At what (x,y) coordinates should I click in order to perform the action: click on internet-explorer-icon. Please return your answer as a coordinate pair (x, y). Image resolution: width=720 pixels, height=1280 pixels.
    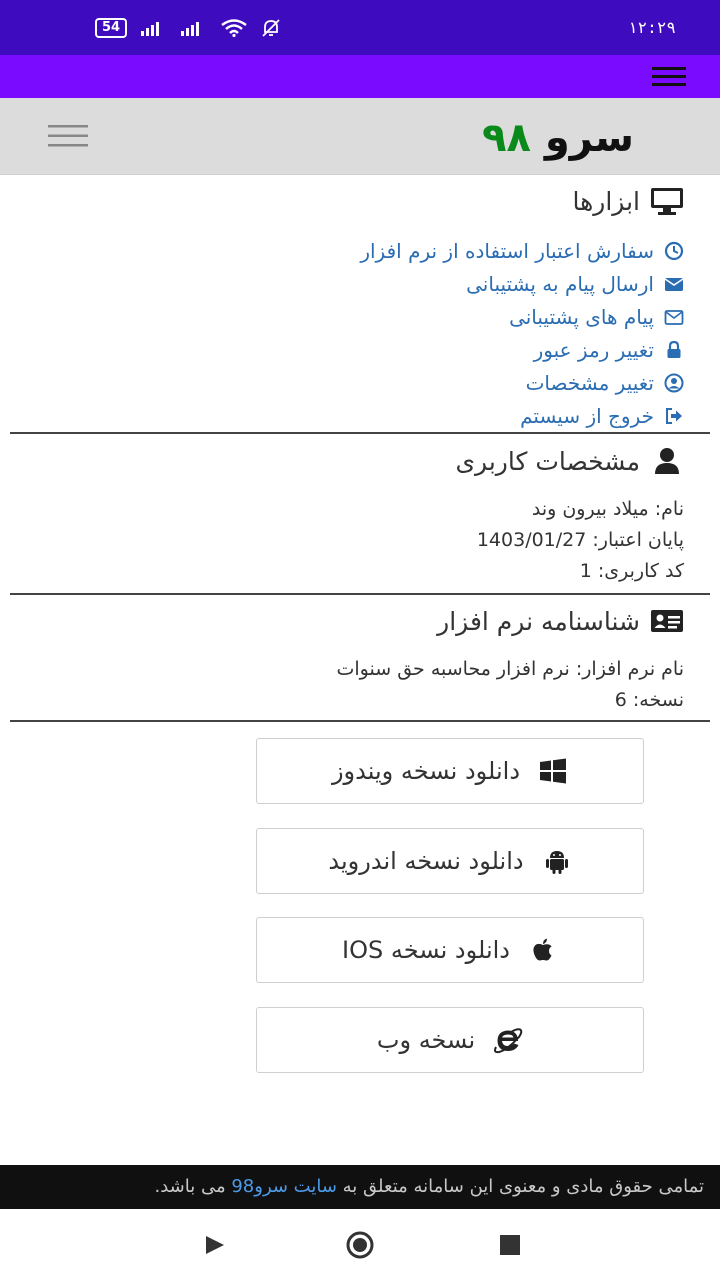
    Looking at the image, I should click on (508, 1041).